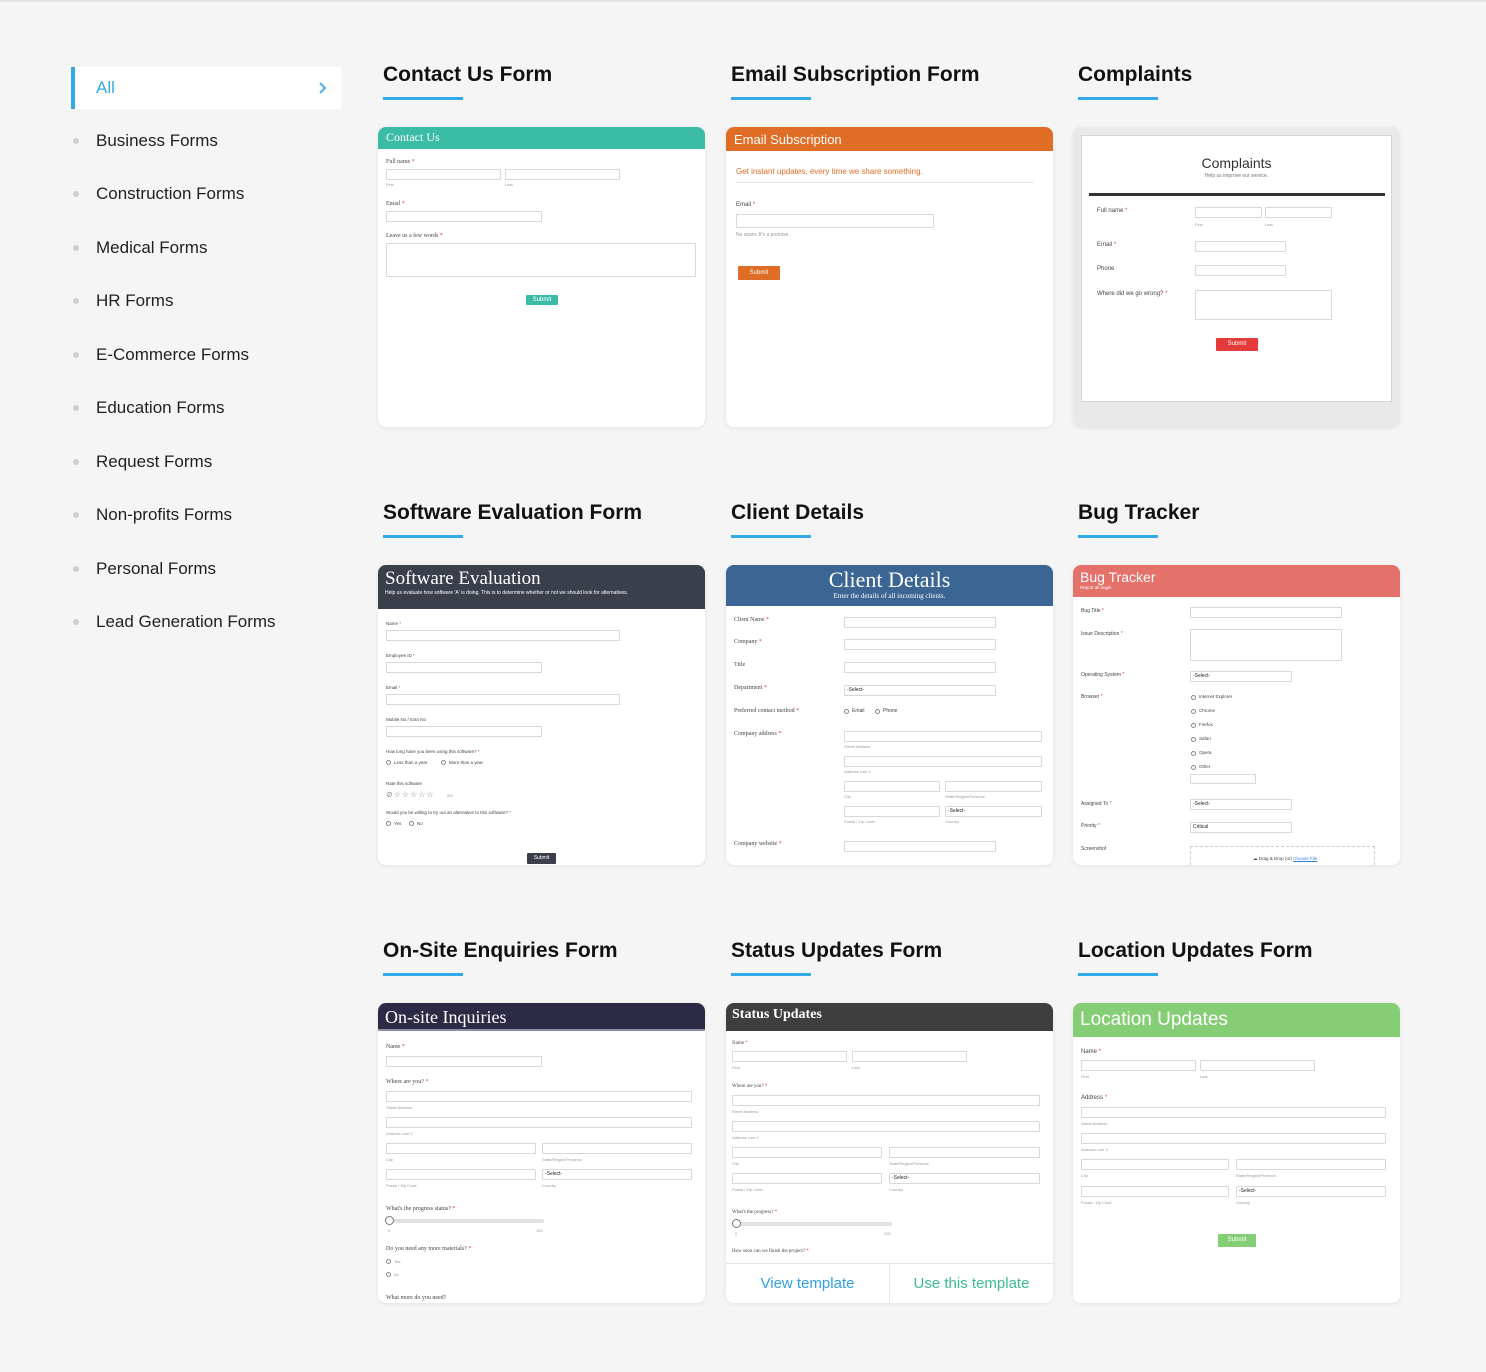 The width and height of the screenshot is (1486, 1372). Describe the element at coordinates (1216, 696) in the screenshot. I see `option-label: Internet Explorer` at that location.